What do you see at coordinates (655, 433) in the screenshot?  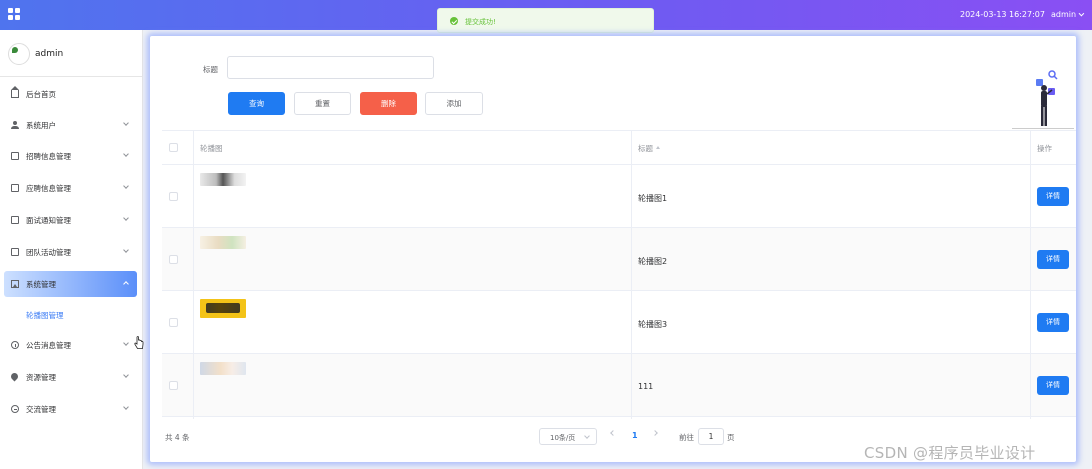 I see `next-page-icon` at bounding box center [655, 433].